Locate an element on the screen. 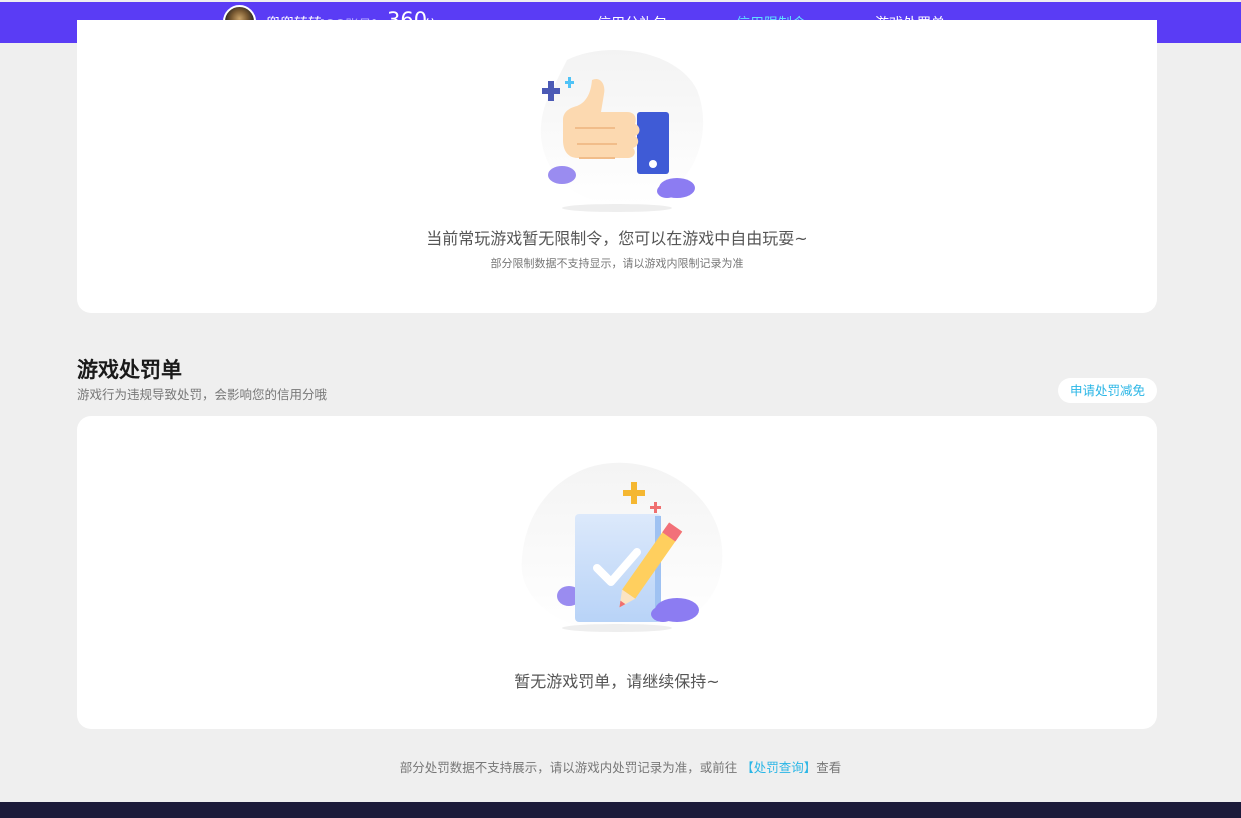 The image size is (1241, 818). restriction-note: 部分限制数据不支持显示，请以游戏内限制记录为准 is located at coordinates (617, 263).